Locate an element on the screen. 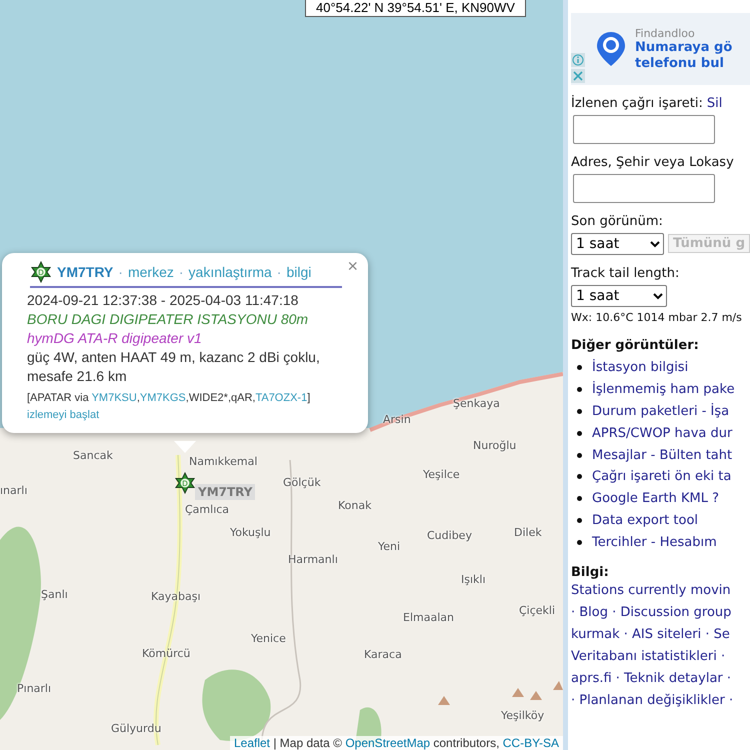 The height and width of the screenshot is (750, 750). place-label: Yokuşlu is located at coordinates (250, 532).